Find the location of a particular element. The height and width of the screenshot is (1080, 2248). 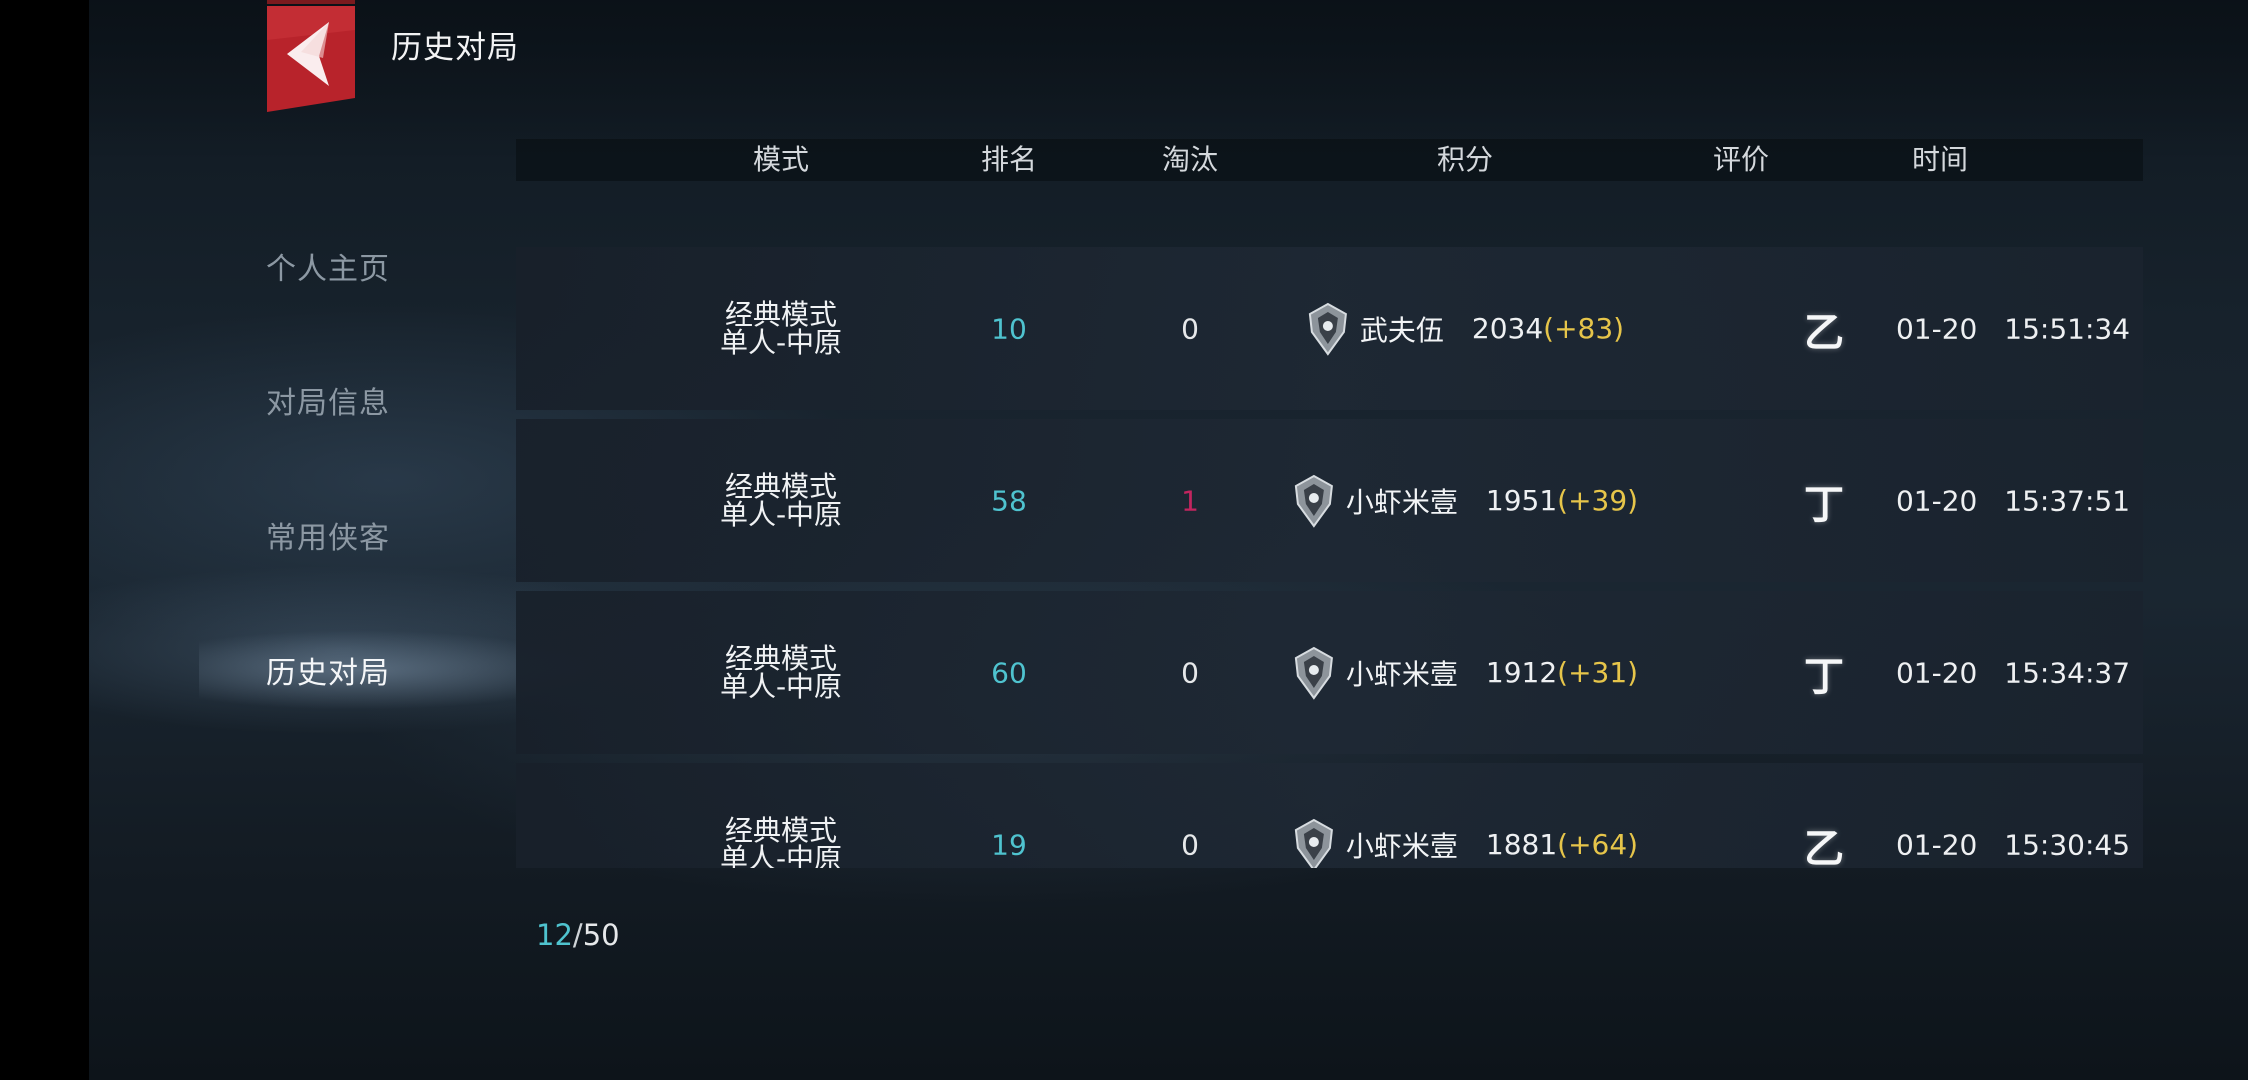

score-cell: 武夫伍 2034(+83) is located at coordinates (1465, 329).